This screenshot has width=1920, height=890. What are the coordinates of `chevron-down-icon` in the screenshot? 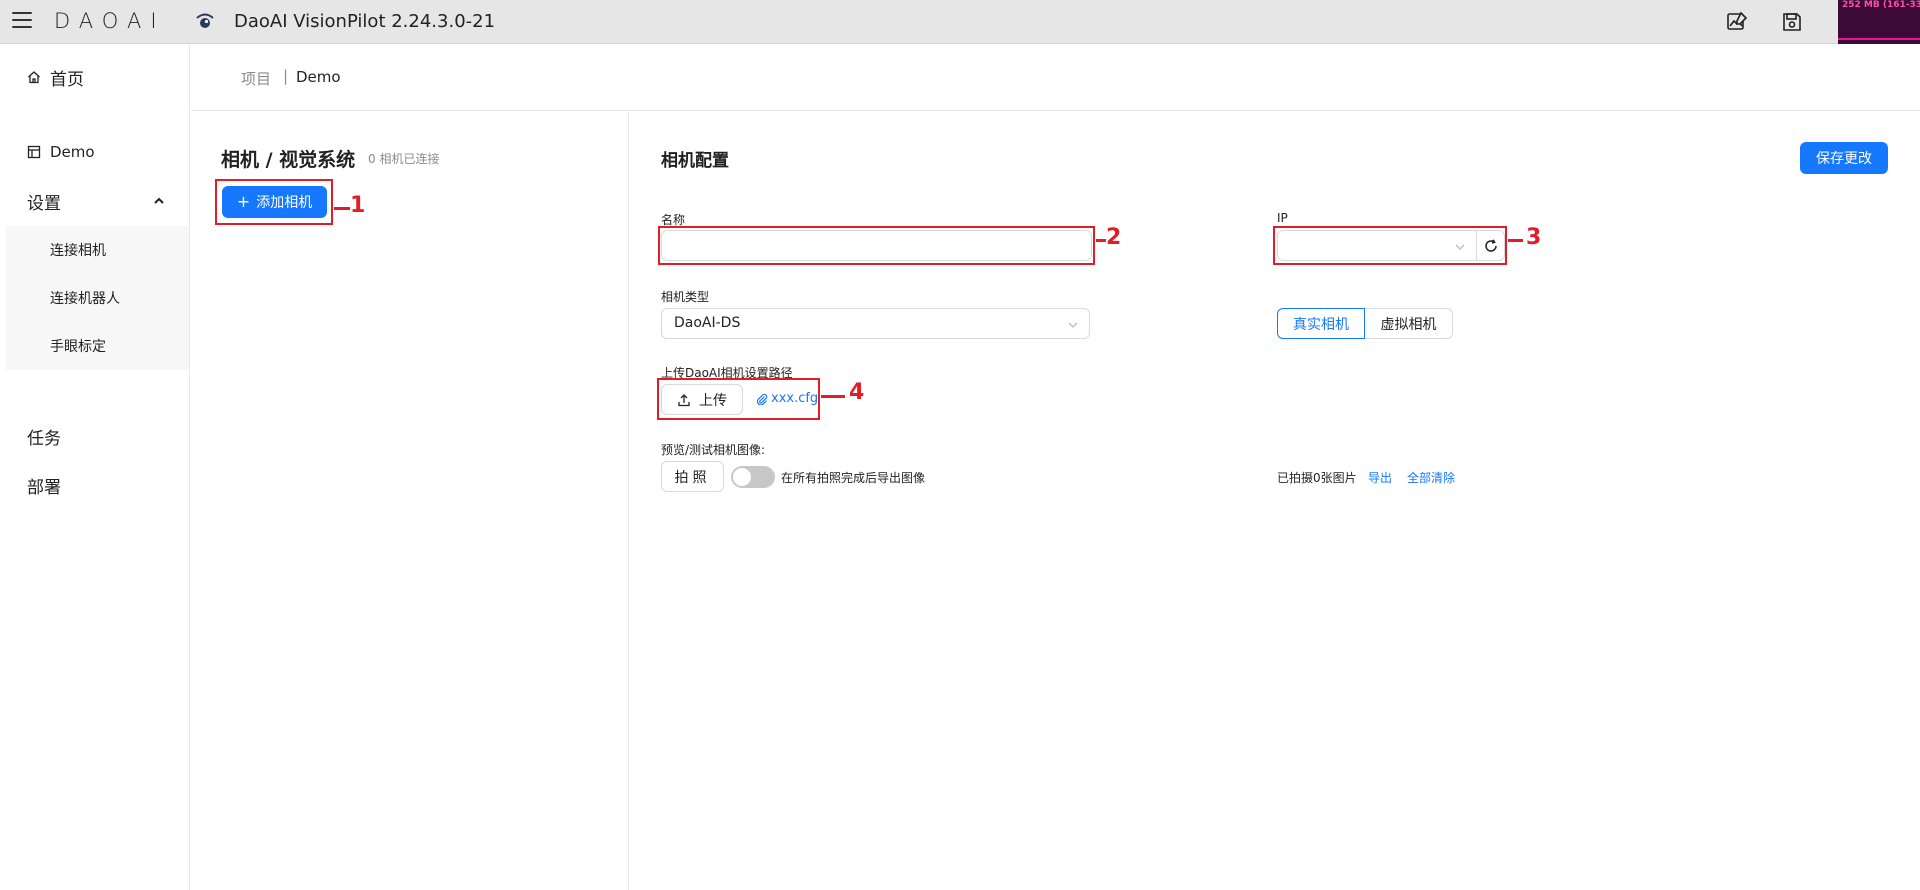 It's located at (1073, 325).